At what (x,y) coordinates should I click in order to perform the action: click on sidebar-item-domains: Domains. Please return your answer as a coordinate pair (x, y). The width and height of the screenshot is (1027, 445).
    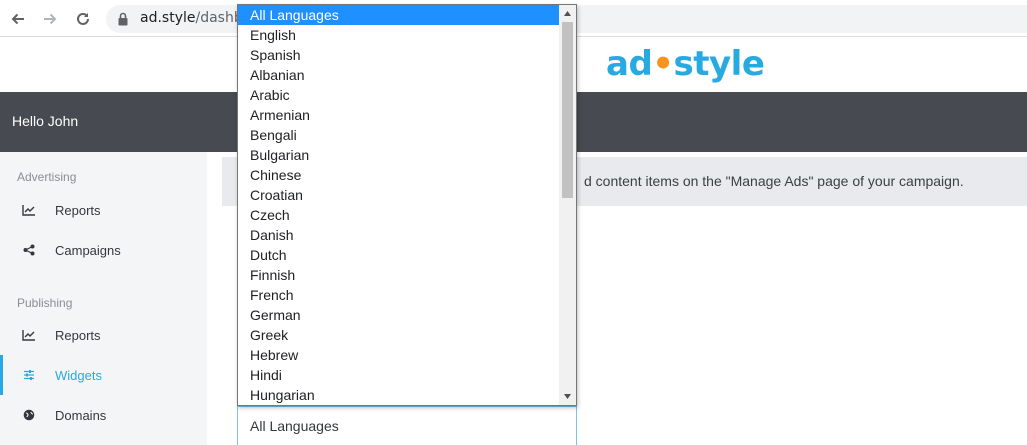
    Looking at the image, I should click on (103, 415).